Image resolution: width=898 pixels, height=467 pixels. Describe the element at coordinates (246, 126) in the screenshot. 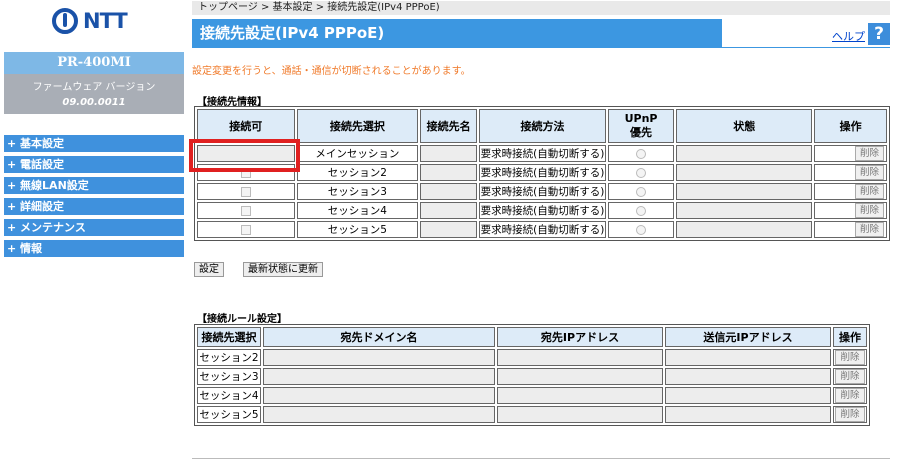

I see `col-header-enable: 接続可` at that location.